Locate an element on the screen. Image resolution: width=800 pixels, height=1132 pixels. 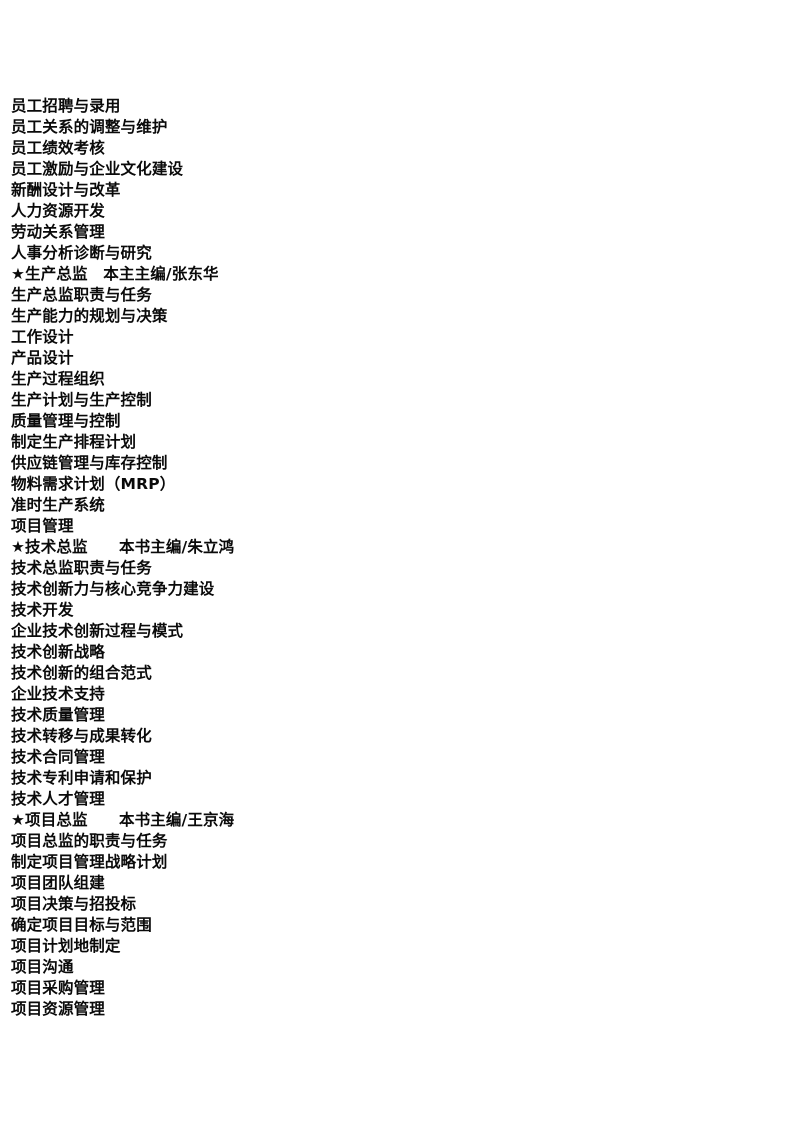
toc-entry-line: 技术创新战略 is located at coordinates (58, 652).